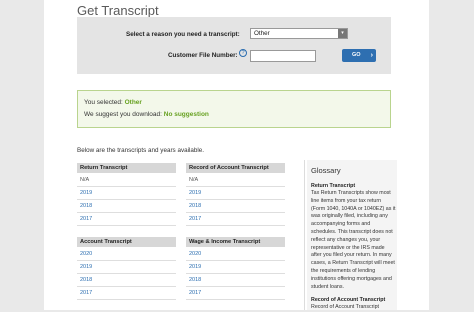 Image resolution: width=474 pixels, height=312 pixels. Describe the element at coordinates (203, 55) in the screenshot. I see `file-number-label: Customer File Number:` at that location.